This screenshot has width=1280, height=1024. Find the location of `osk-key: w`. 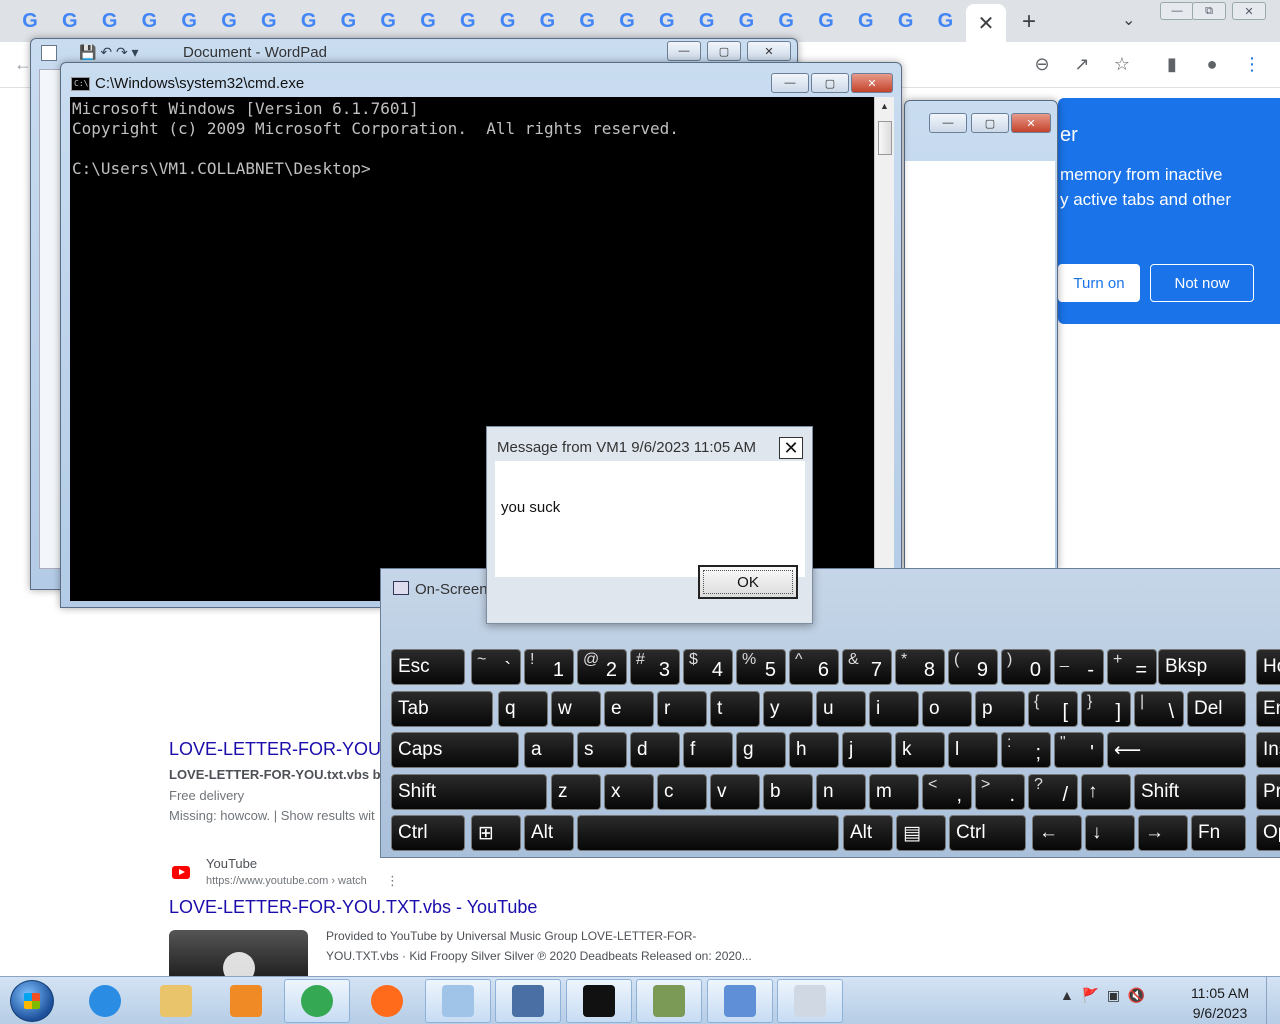

osk-key: w is located at coordinates (576, 709).